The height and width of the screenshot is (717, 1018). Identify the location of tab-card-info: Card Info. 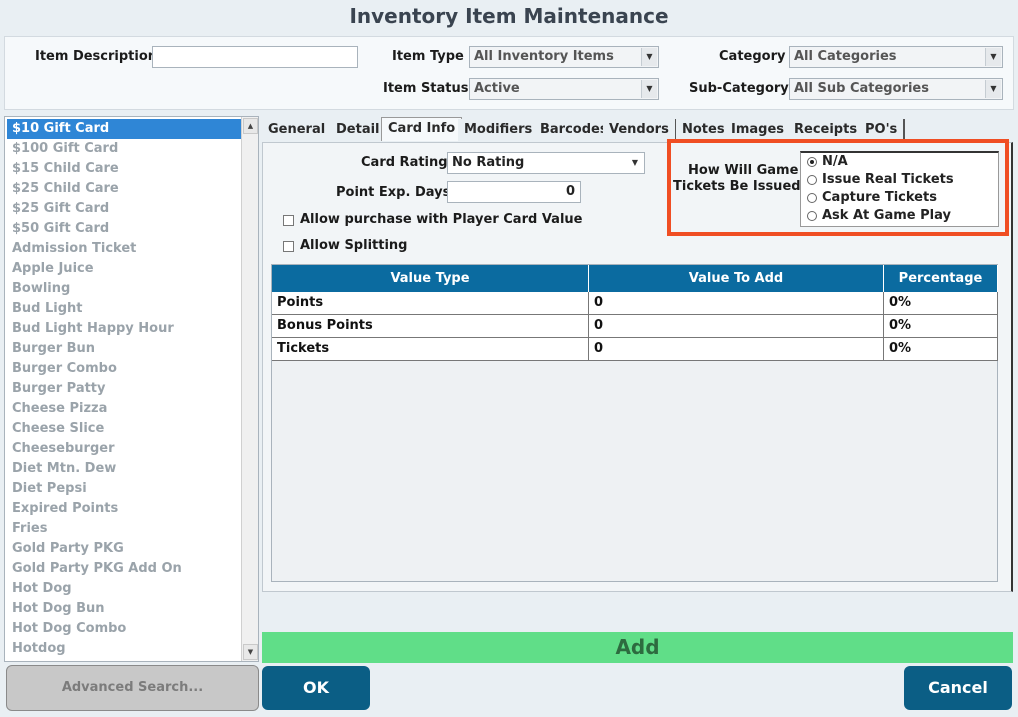
(422, 129).